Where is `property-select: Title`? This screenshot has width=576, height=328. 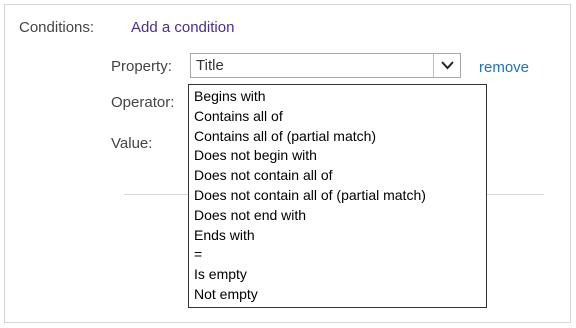 property-select: Title is located at coordinates (325, 65).